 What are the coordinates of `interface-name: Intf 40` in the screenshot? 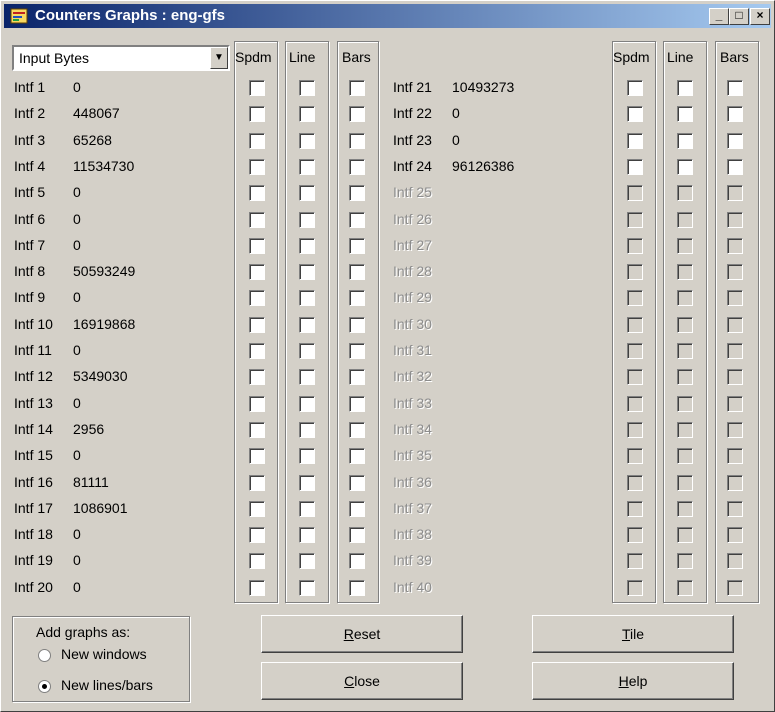 It's located at (412, 587).